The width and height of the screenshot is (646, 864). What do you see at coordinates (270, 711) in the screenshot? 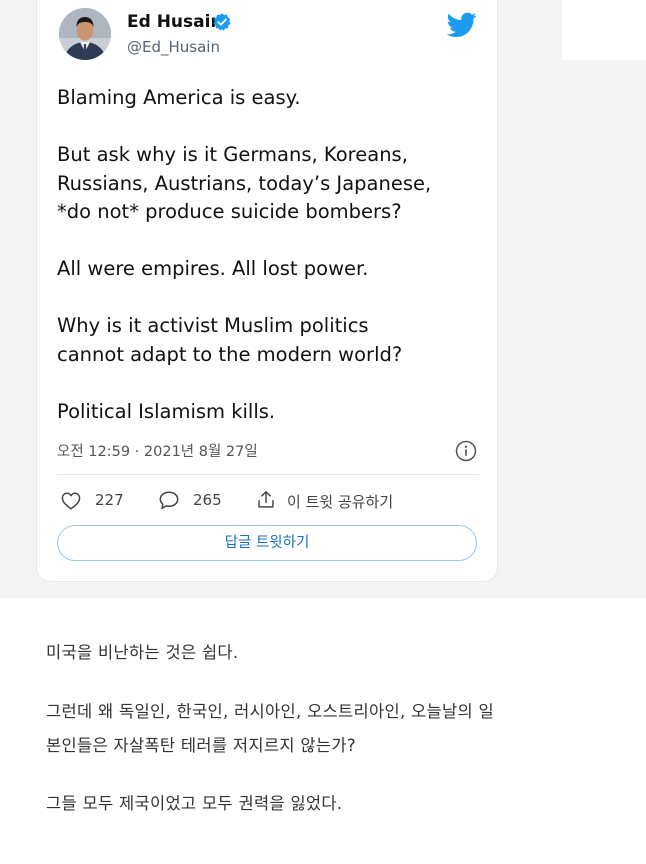
I see `translation-line: 그런데 왜 독일인, 한국인, 러시아인, 오스트리아인, 오늘날의 일` at bounding box center [270, 711].